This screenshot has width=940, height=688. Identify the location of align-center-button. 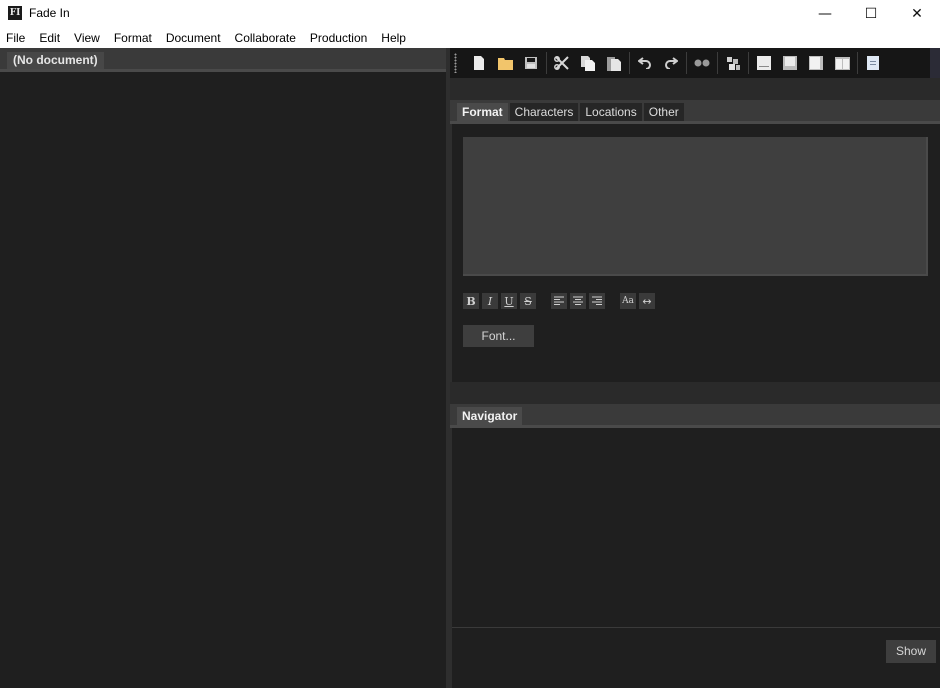
(578, 301).